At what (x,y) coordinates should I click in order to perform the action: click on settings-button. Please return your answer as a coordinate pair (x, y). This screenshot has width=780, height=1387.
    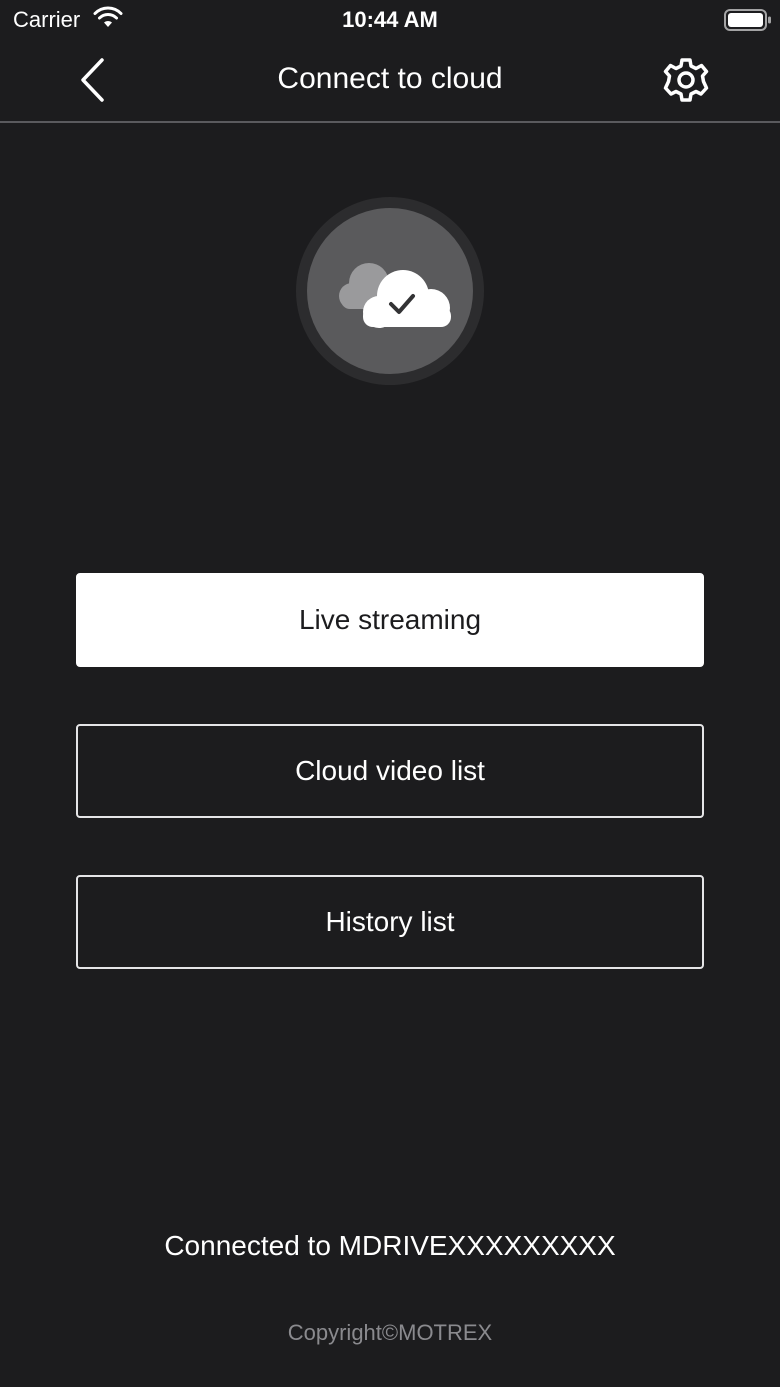
    Looking at the image, I should click on (686, 80).